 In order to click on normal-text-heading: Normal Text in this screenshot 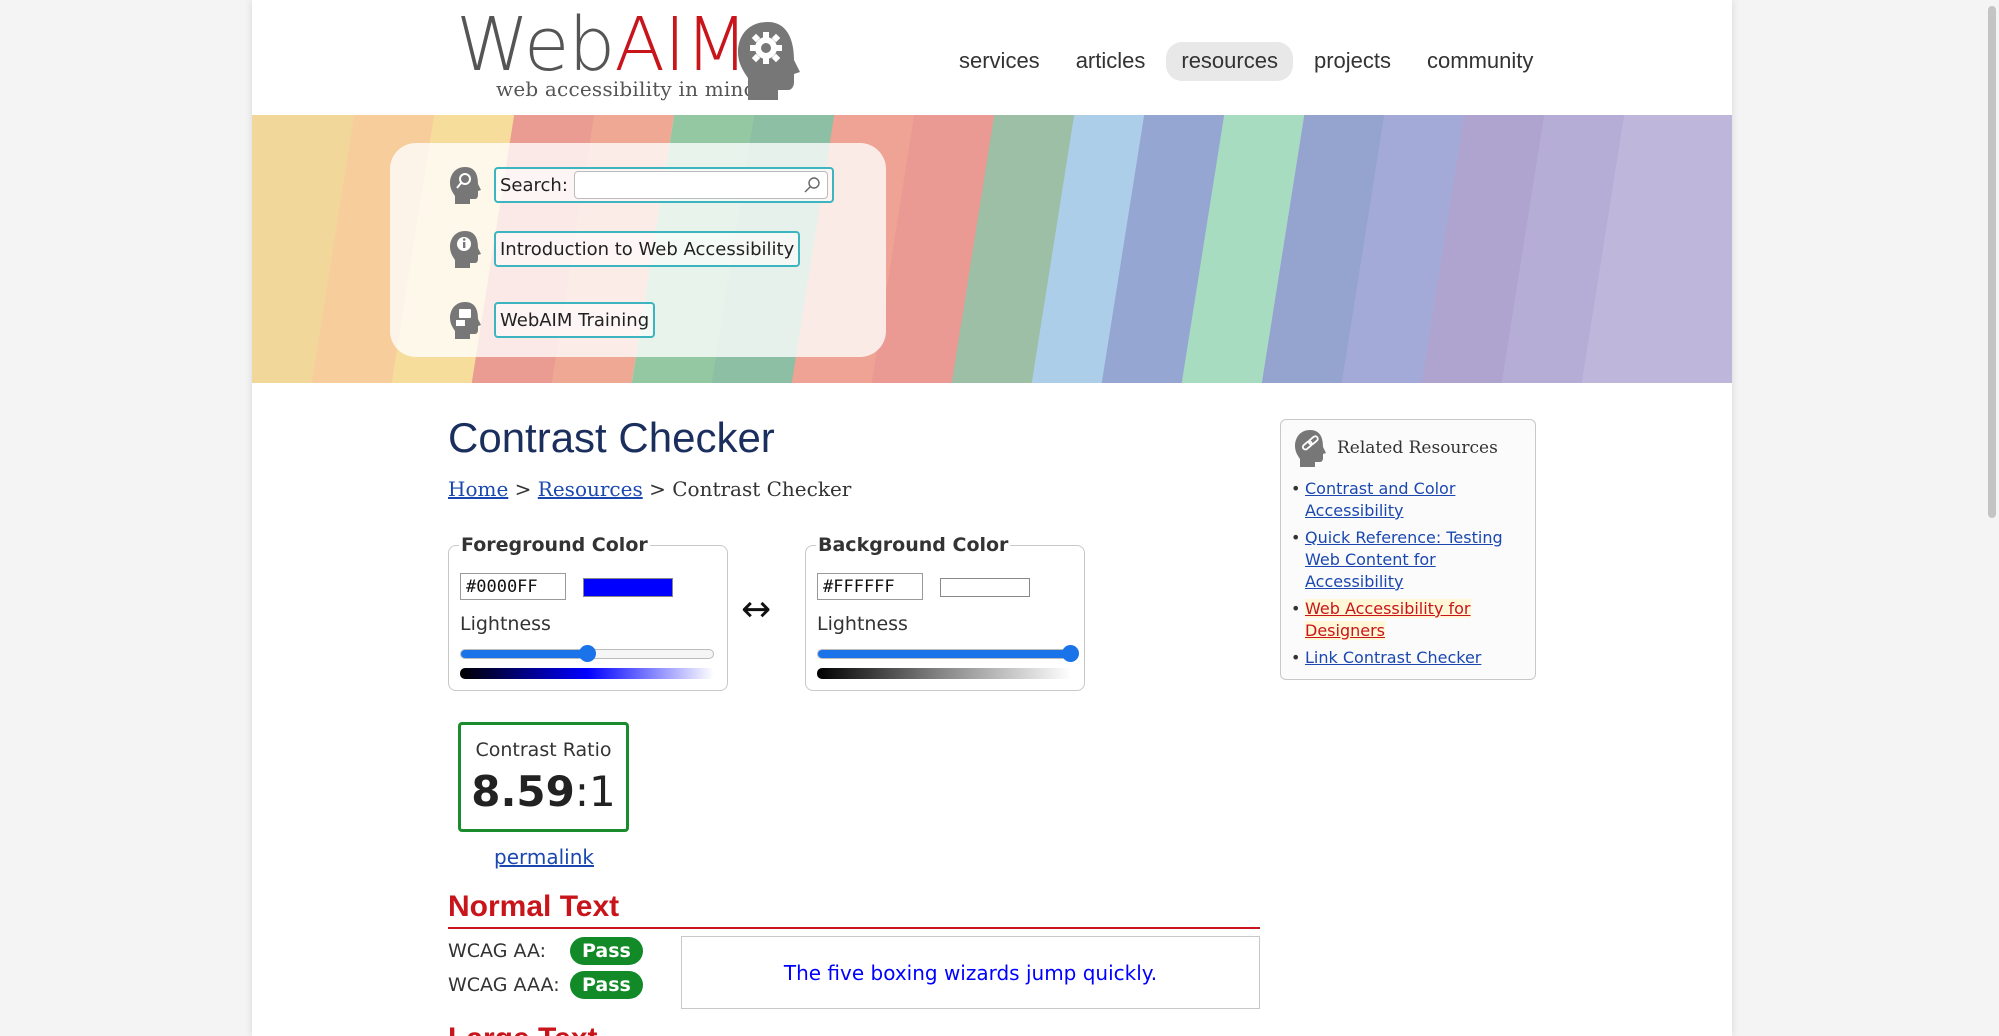, I will do `click(854, 909)`.